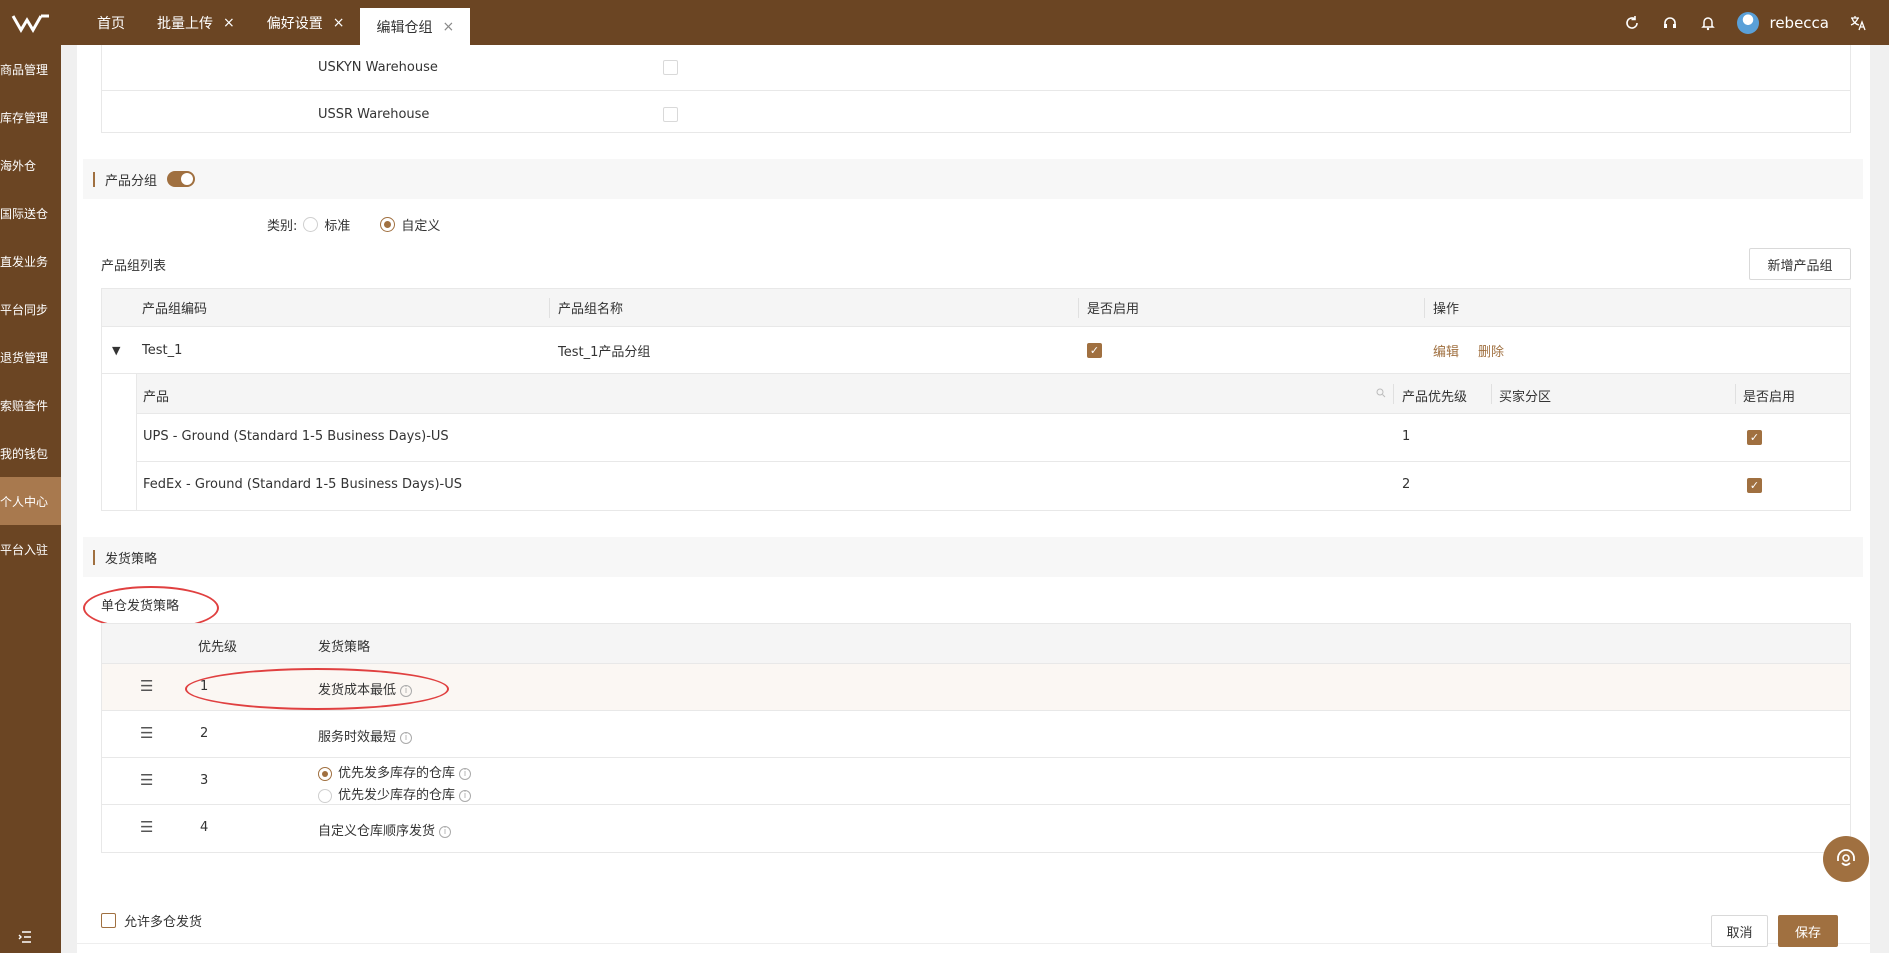  Describe the element at coordinates (365, 688) in the screenshot. I see `strategy-label: 发货成本最低 i` at that location.